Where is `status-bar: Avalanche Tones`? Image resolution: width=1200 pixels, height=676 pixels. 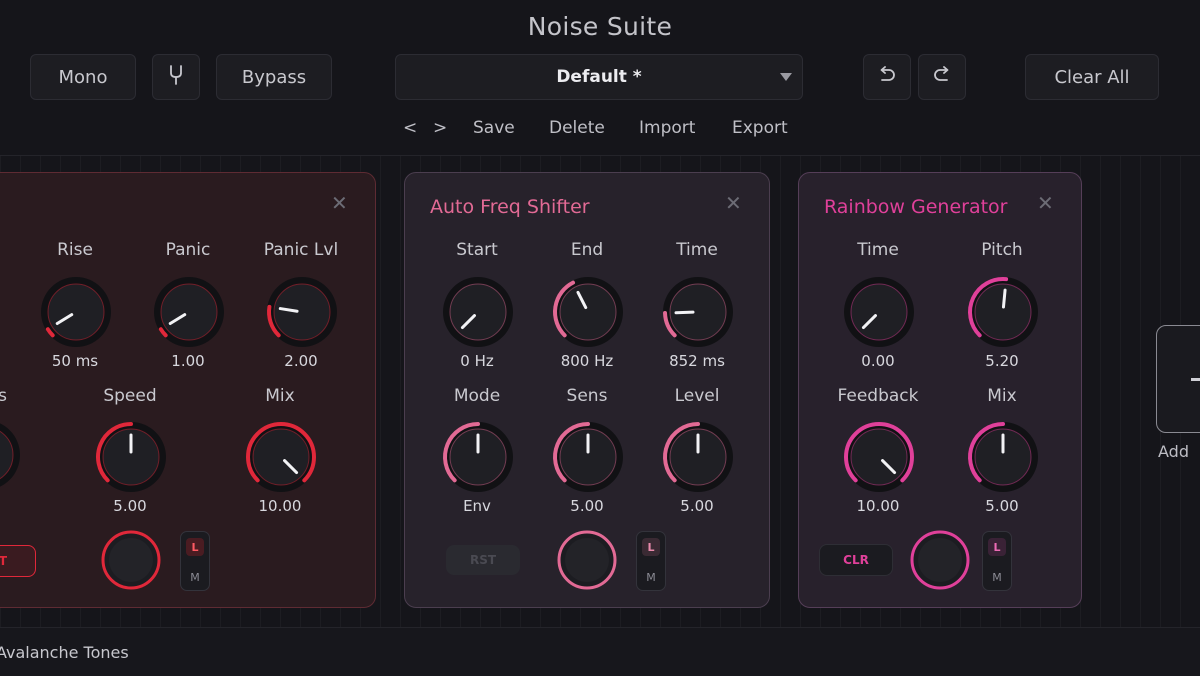
status-bar: Avalanche Tones is located at coordinates (600, 651).